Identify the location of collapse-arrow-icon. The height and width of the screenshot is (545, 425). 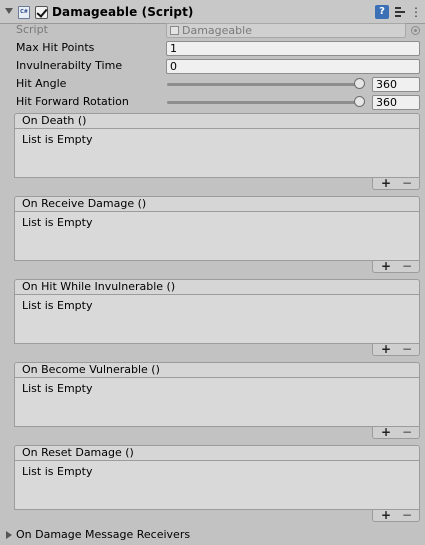
(9, 11).